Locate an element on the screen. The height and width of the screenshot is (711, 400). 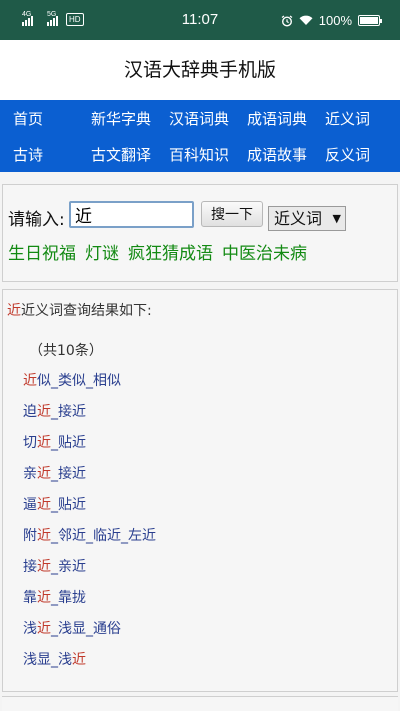
result-text: 浅显_浅 is located at coordinates (47, 660).